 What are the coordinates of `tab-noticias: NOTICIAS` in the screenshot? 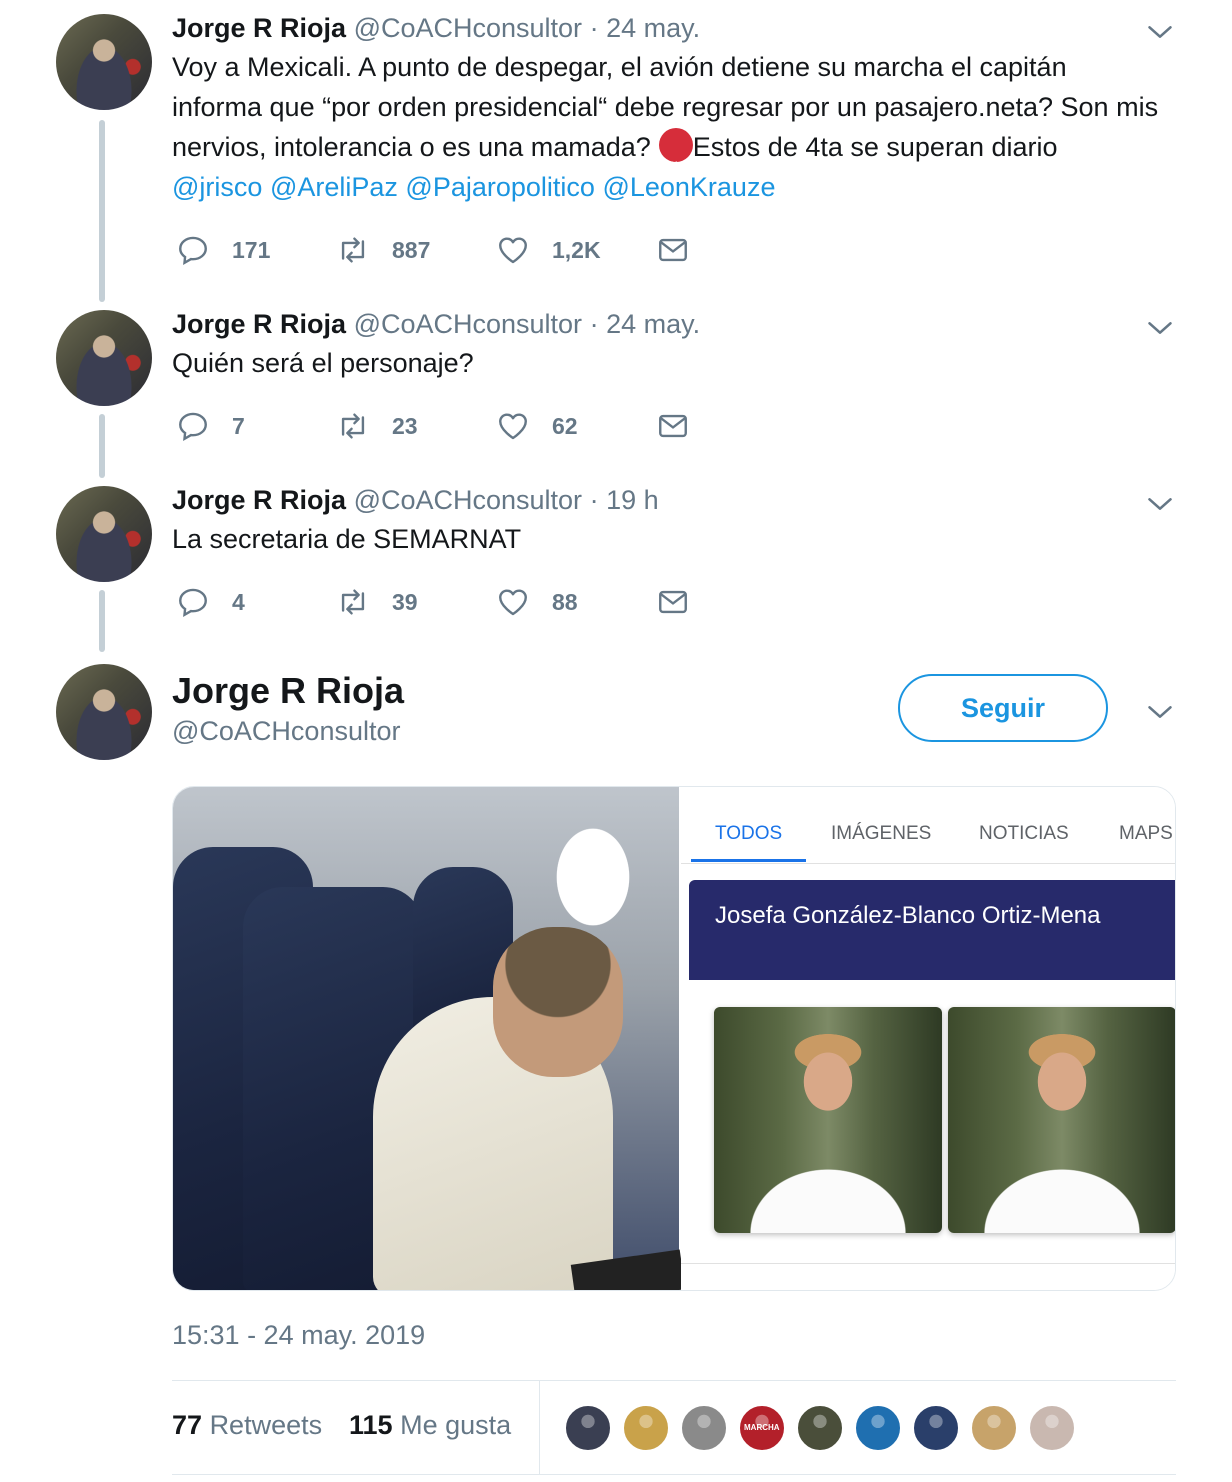 It's located at (1024, 833).